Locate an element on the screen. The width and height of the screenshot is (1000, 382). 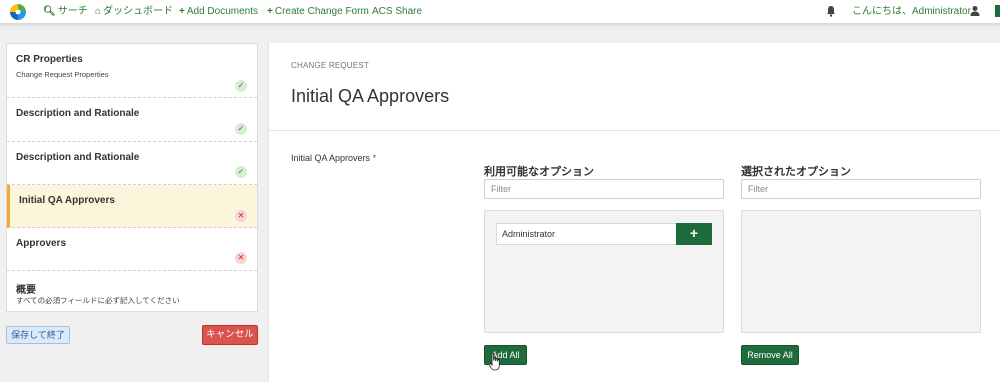
nav-create-change-form: + Create Change Form is located at coordinates (318, 12).